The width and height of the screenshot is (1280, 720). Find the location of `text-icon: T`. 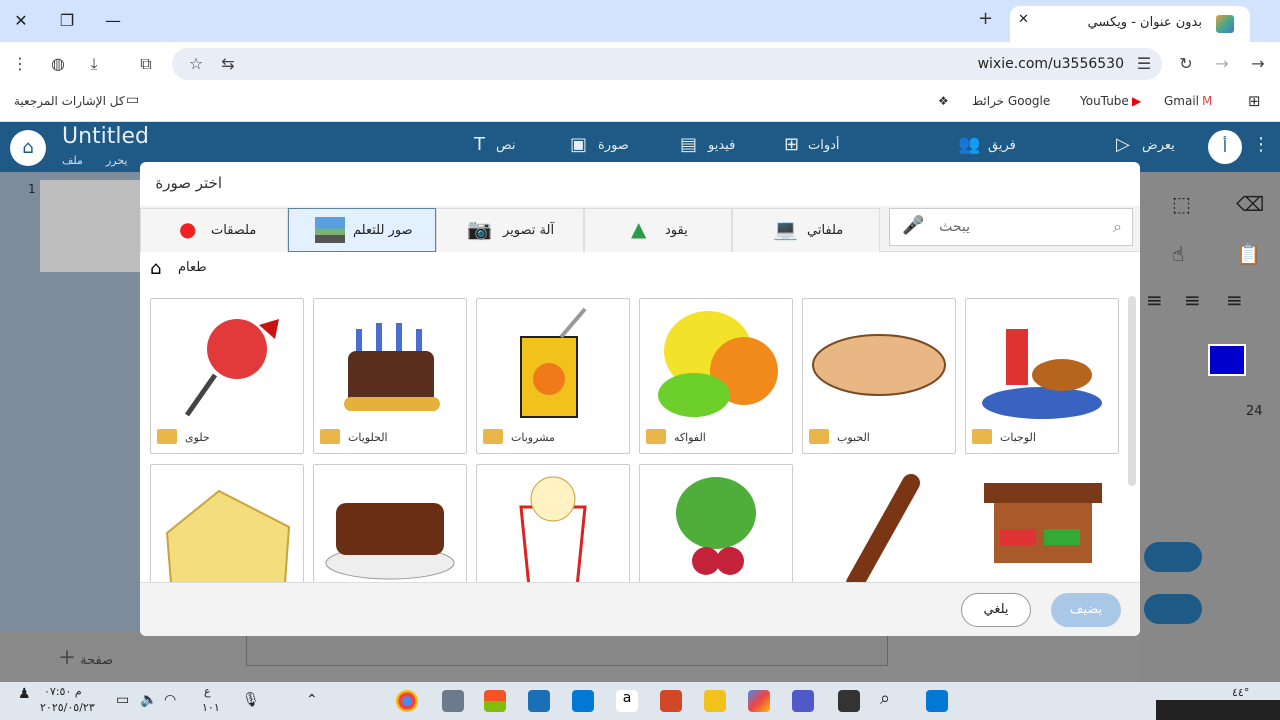

text-icon: T is located at coordinates (479, 144).